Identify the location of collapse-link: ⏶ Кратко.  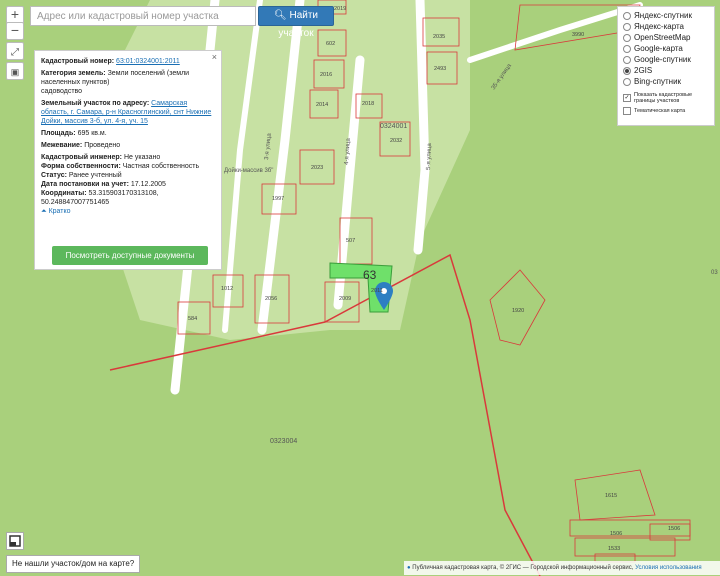
(128, 211).